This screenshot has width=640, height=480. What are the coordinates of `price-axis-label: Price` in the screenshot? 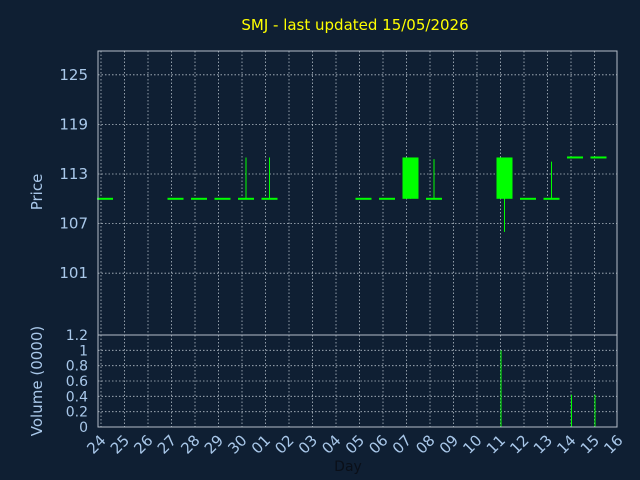 It's located at (37, 192).